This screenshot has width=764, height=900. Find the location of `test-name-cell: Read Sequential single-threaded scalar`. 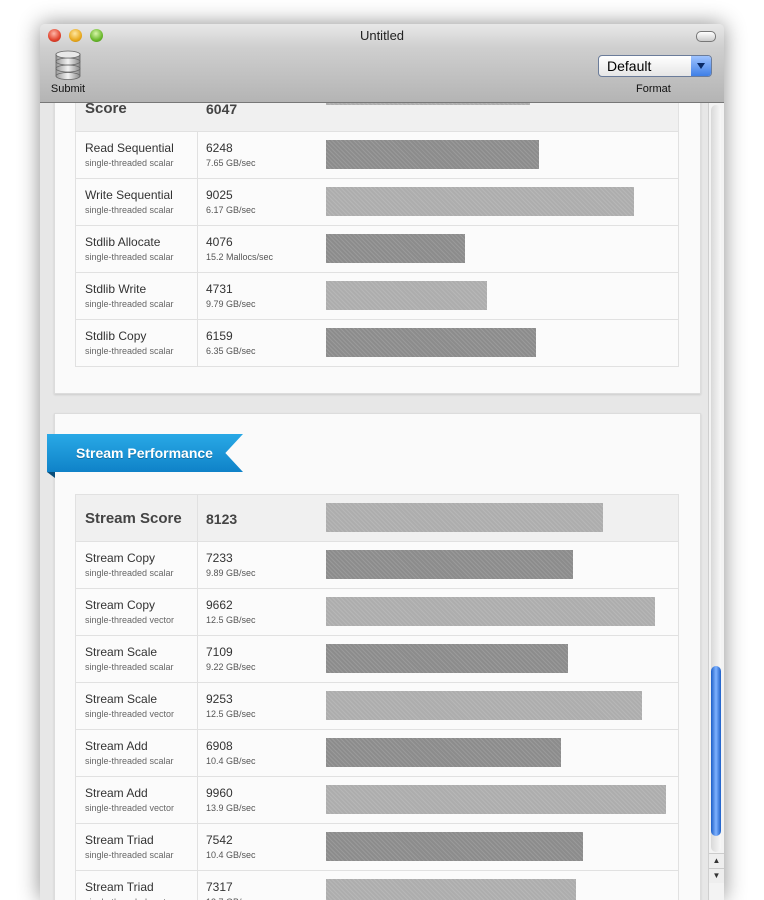

test-name-cell: Read Sequential single-threaded scalar is located at coordinates (137, 155).